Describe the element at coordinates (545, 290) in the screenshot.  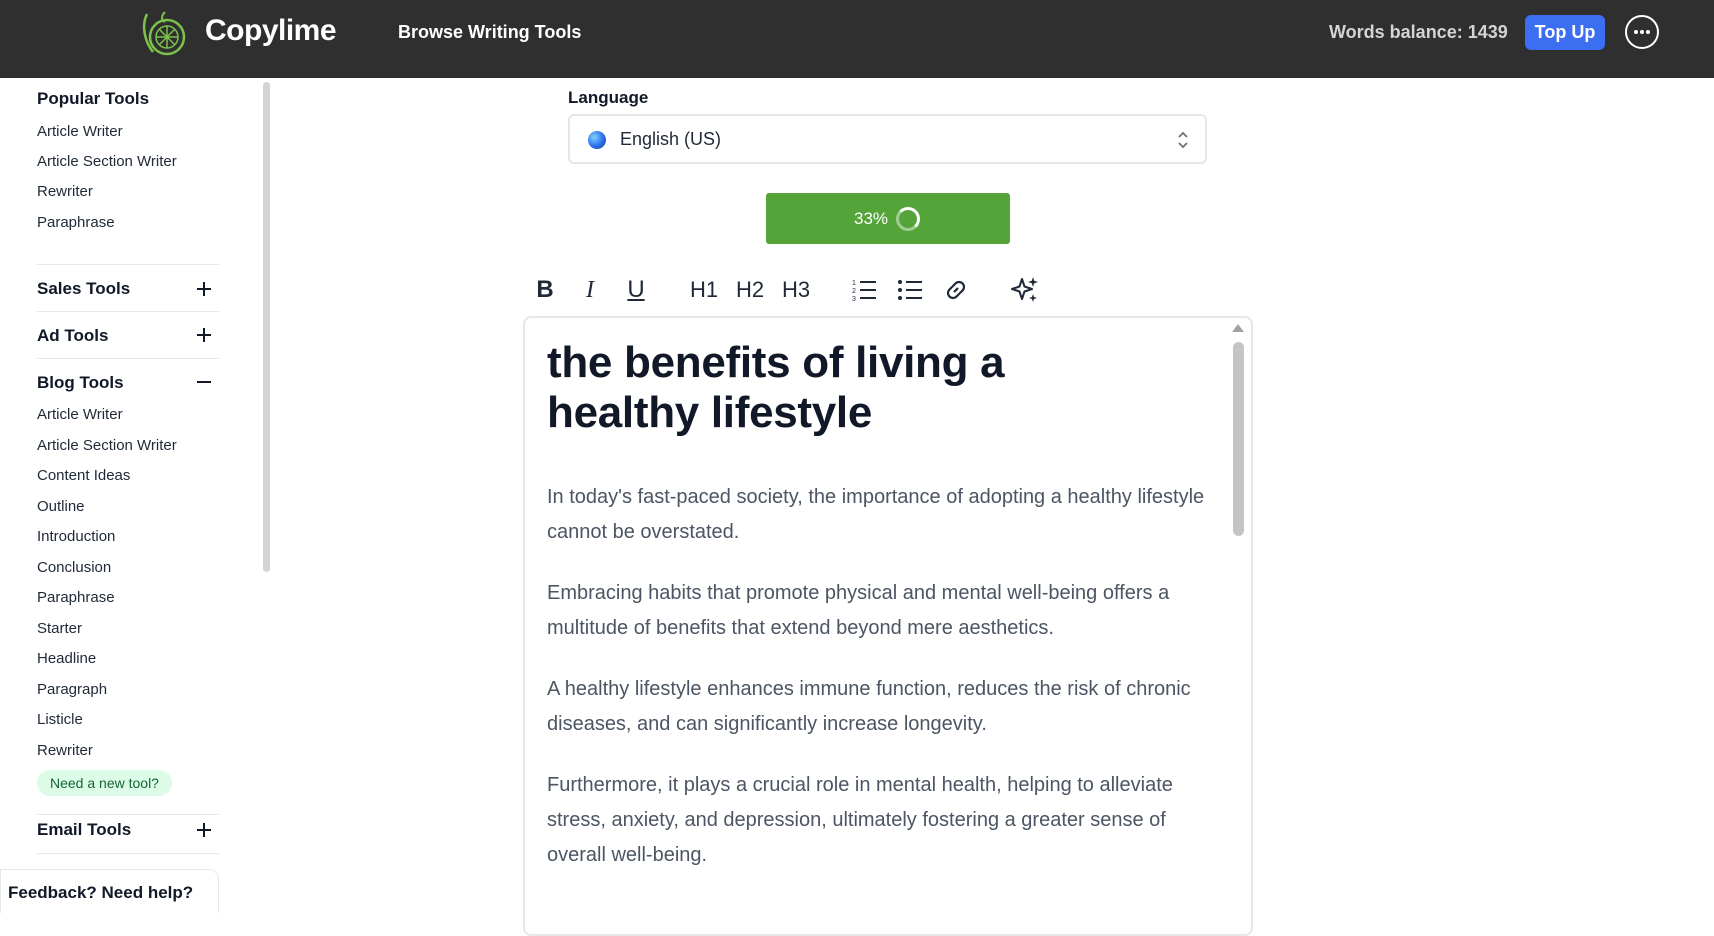
I see `bold-button: B` at that location.